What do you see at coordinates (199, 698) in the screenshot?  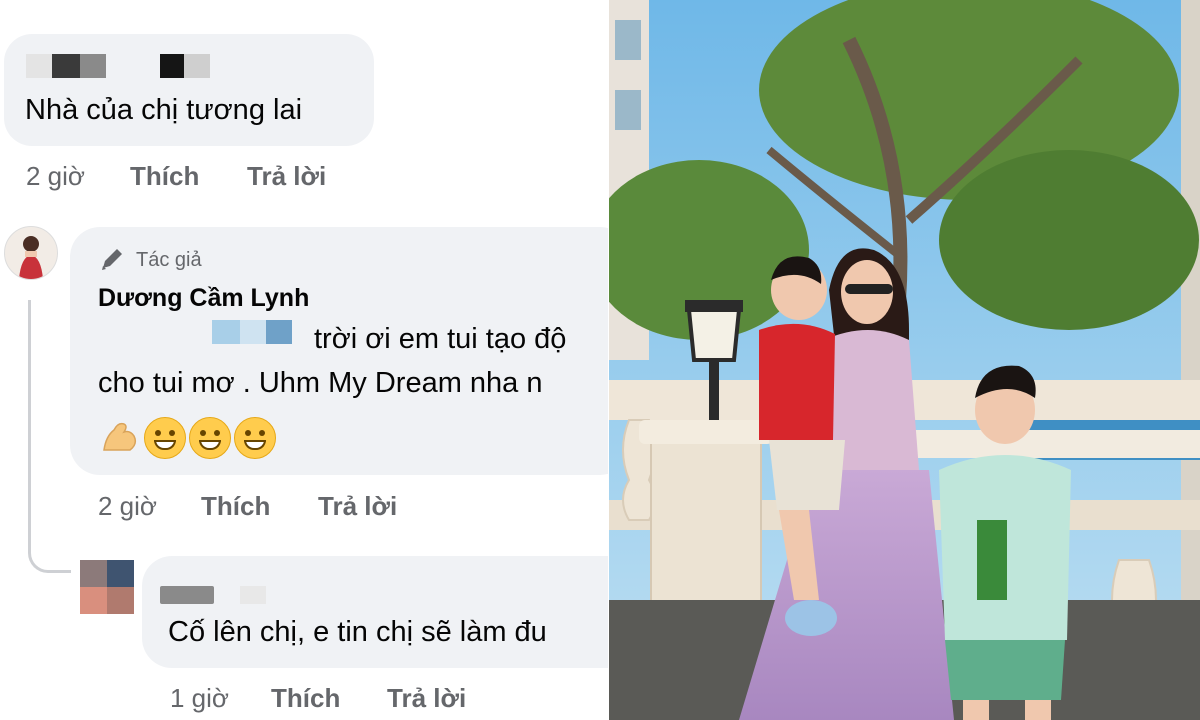 I see `comment-time: 1 giờ` at bounding box center [199, 698].